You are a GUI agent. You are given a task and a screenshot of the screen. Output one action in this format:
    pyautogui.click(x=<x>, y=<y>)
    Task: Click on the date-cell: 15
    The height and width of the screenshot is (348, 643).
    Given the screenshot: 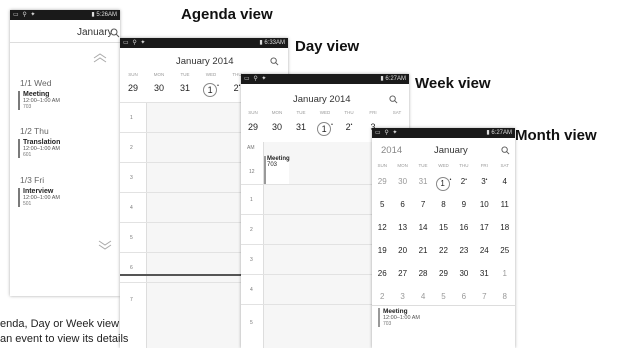 What is the action you would take?
    pyautogui.click(x=443, y=227)
    